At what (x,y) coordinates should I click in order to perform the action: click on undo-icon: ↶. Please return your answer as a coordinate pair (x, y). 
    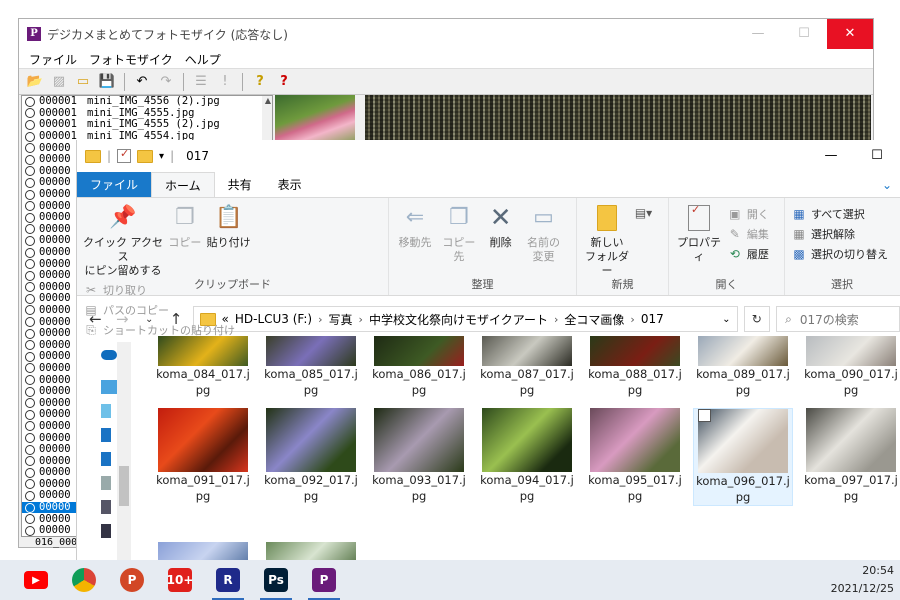
    Looking at the image, I should click on (142, 82).